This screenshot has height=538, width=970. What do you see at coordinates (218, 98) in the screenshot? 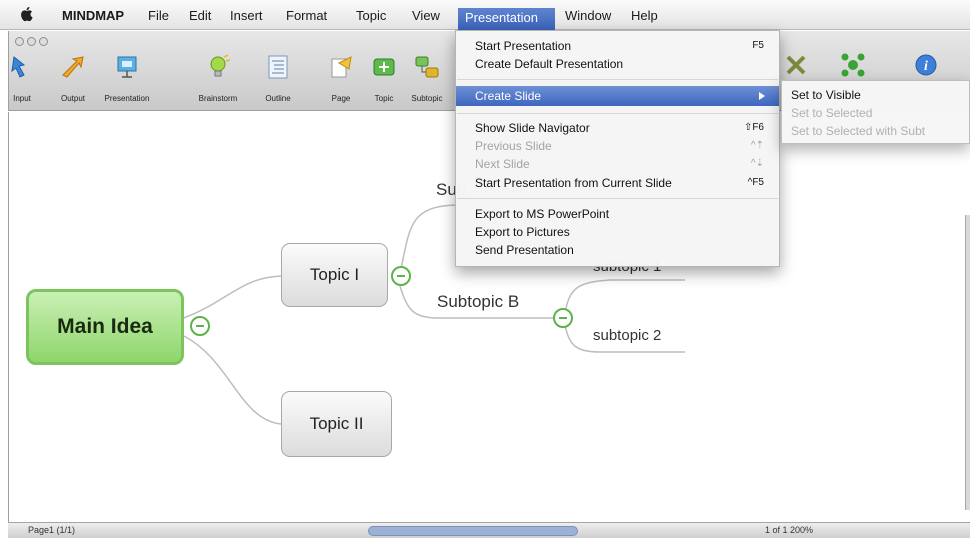
I see `toolbar-label: Brainstorm` at bounding box center [218, 98].